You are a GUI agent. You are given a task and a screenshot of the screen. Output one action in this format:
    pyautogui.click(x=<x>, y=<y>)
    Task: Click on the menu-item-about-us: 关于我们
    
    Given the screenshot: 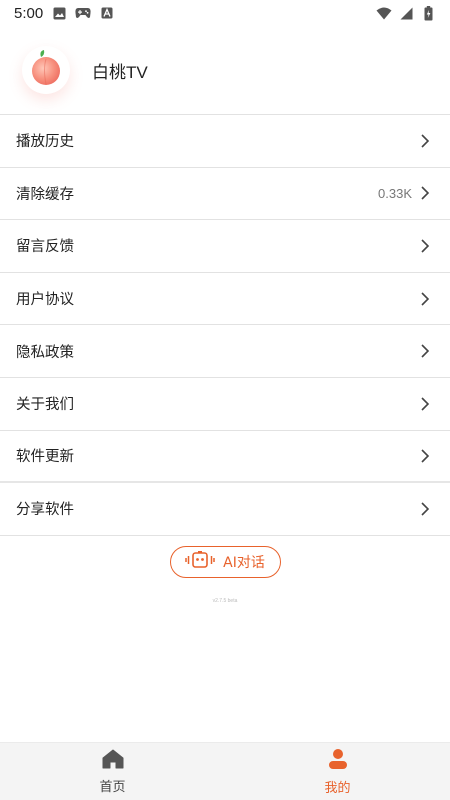 What is the action you would take?
    pyautogui.click(x=225, y=404)
    